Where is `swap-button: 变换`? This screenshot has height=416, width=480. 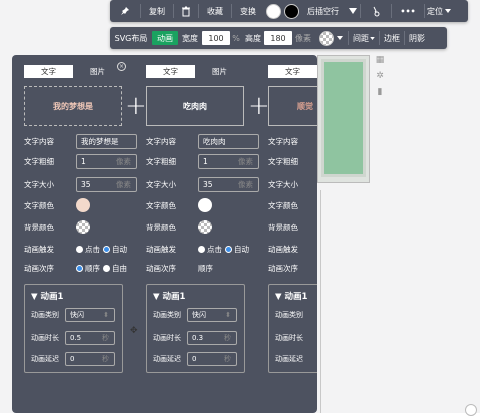 swap-button: 变换 is located at coordinates (248, 11).